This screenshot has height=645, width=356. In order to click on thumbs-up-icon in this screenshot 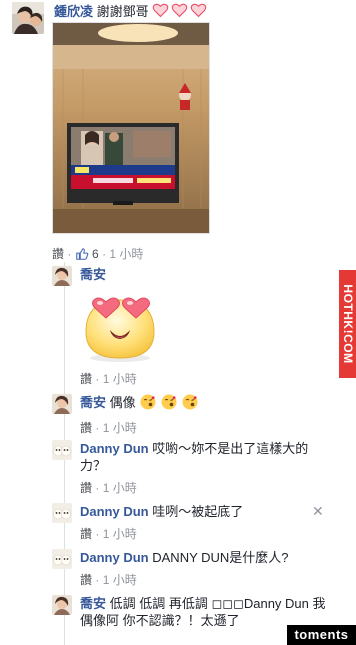, I will do `click(82, 255)`.